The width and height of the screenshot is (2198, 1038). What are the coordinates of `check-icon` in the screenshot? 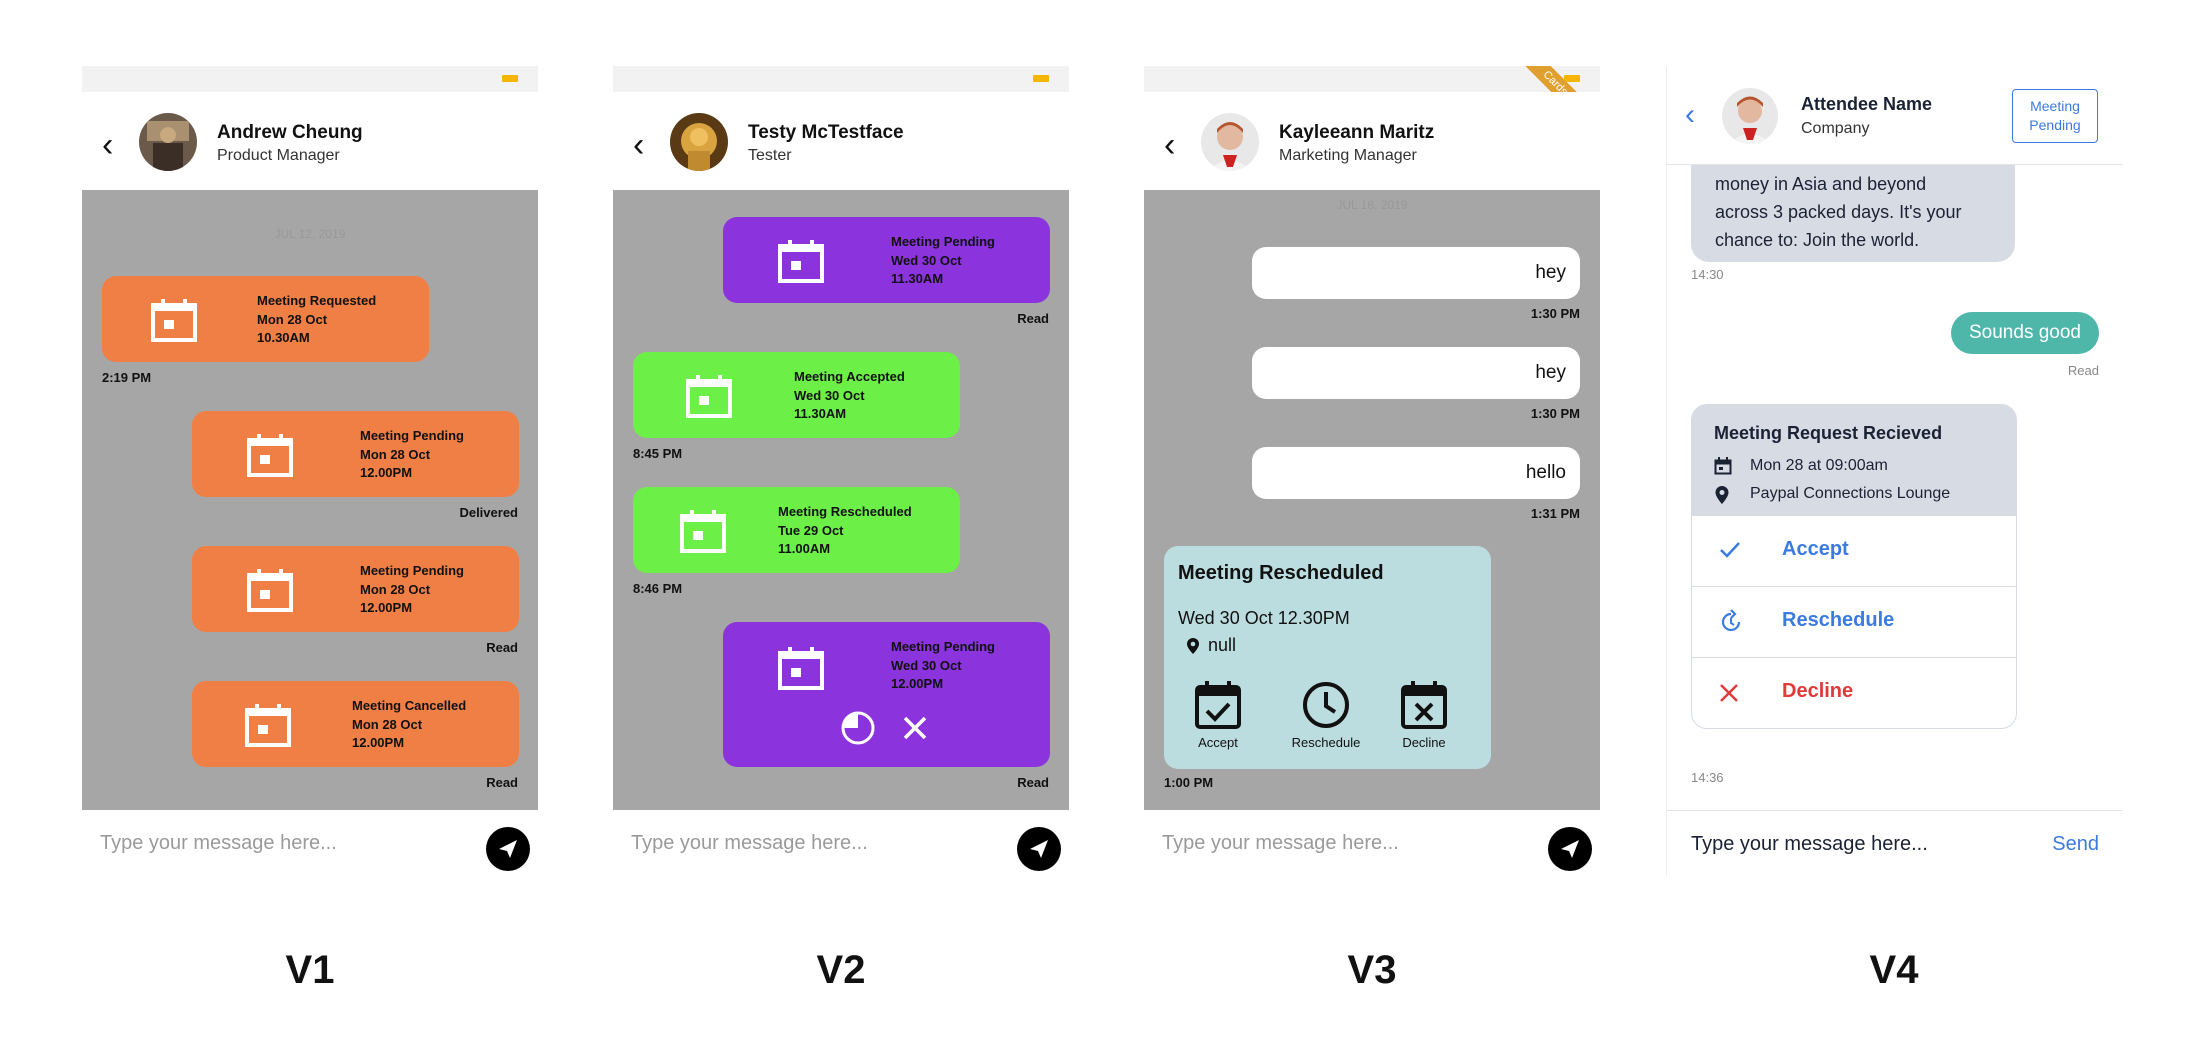 It's located at (1730, 550).